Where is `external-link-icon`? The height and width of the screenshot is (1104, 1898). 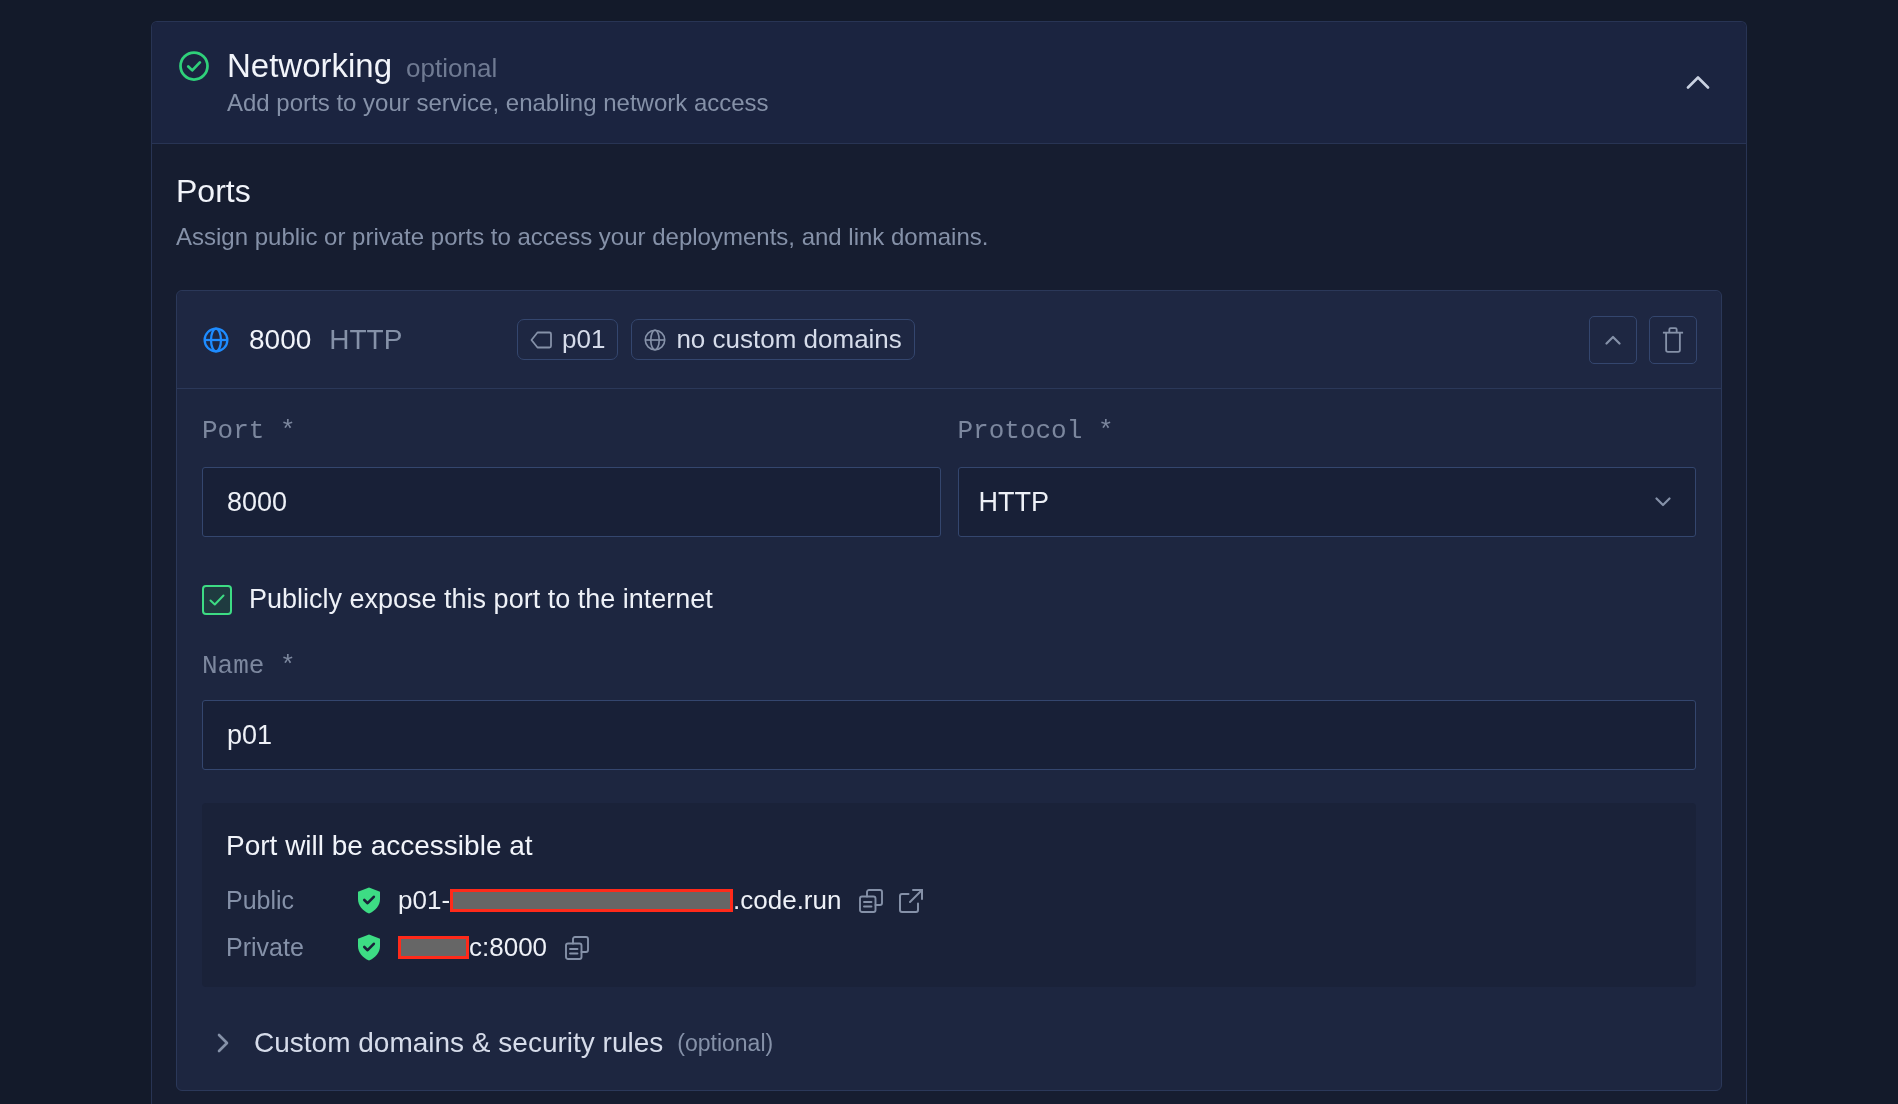 external-link-icon is located at coordinates (911, 900).